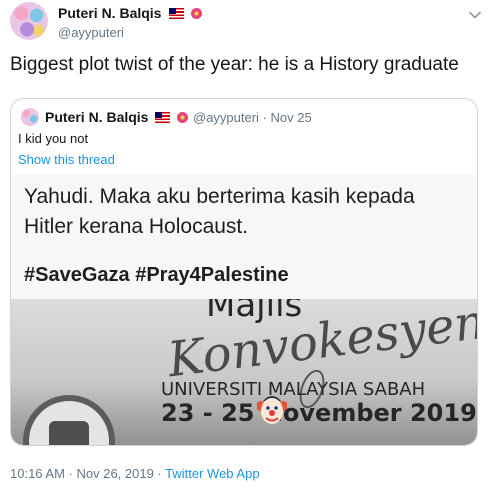  I want to click on crest-shield, so click(69, 433).